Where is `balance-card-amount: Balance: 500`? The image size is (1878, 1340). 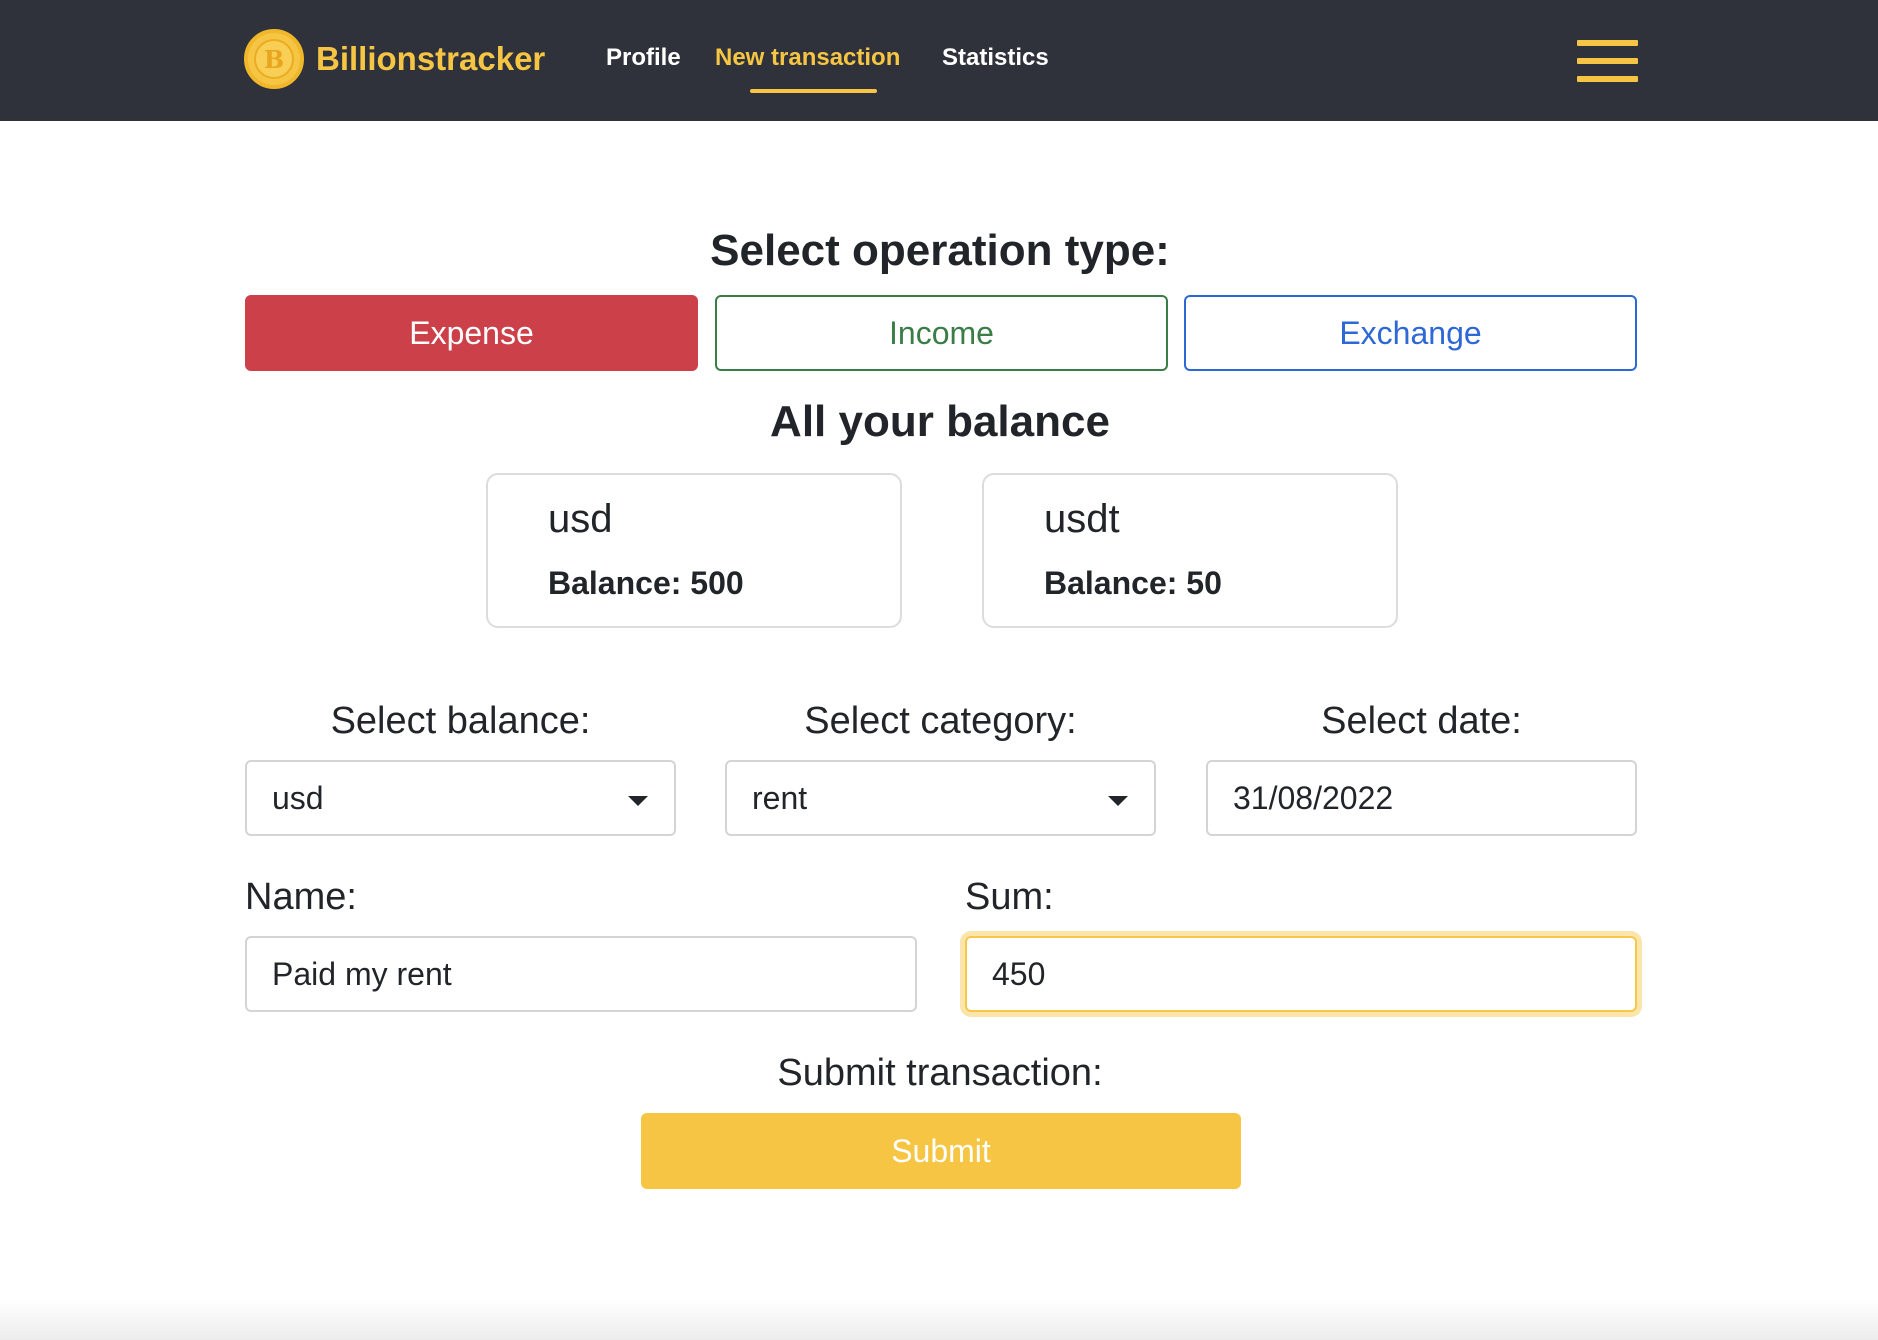
balance-card-amount: Balance: 500 is located at coordinates (646, 583).